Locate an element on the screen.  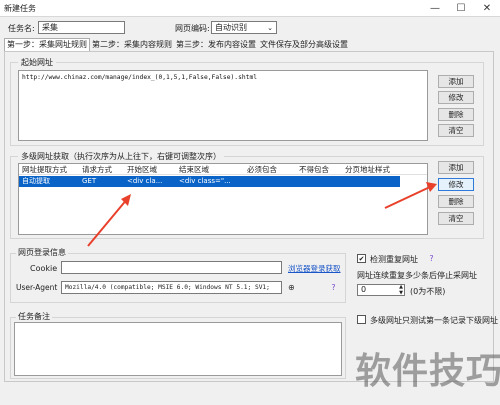
arrow-to-table-icon is located at coordinates (108, 222).